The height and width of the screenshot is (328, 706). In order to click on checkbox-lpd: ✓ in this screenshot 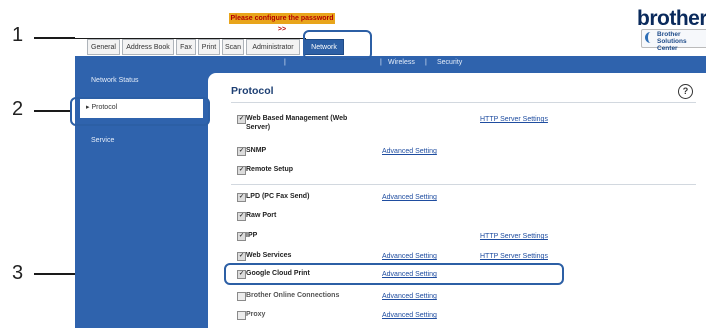, I will do `click(241, 197)`.